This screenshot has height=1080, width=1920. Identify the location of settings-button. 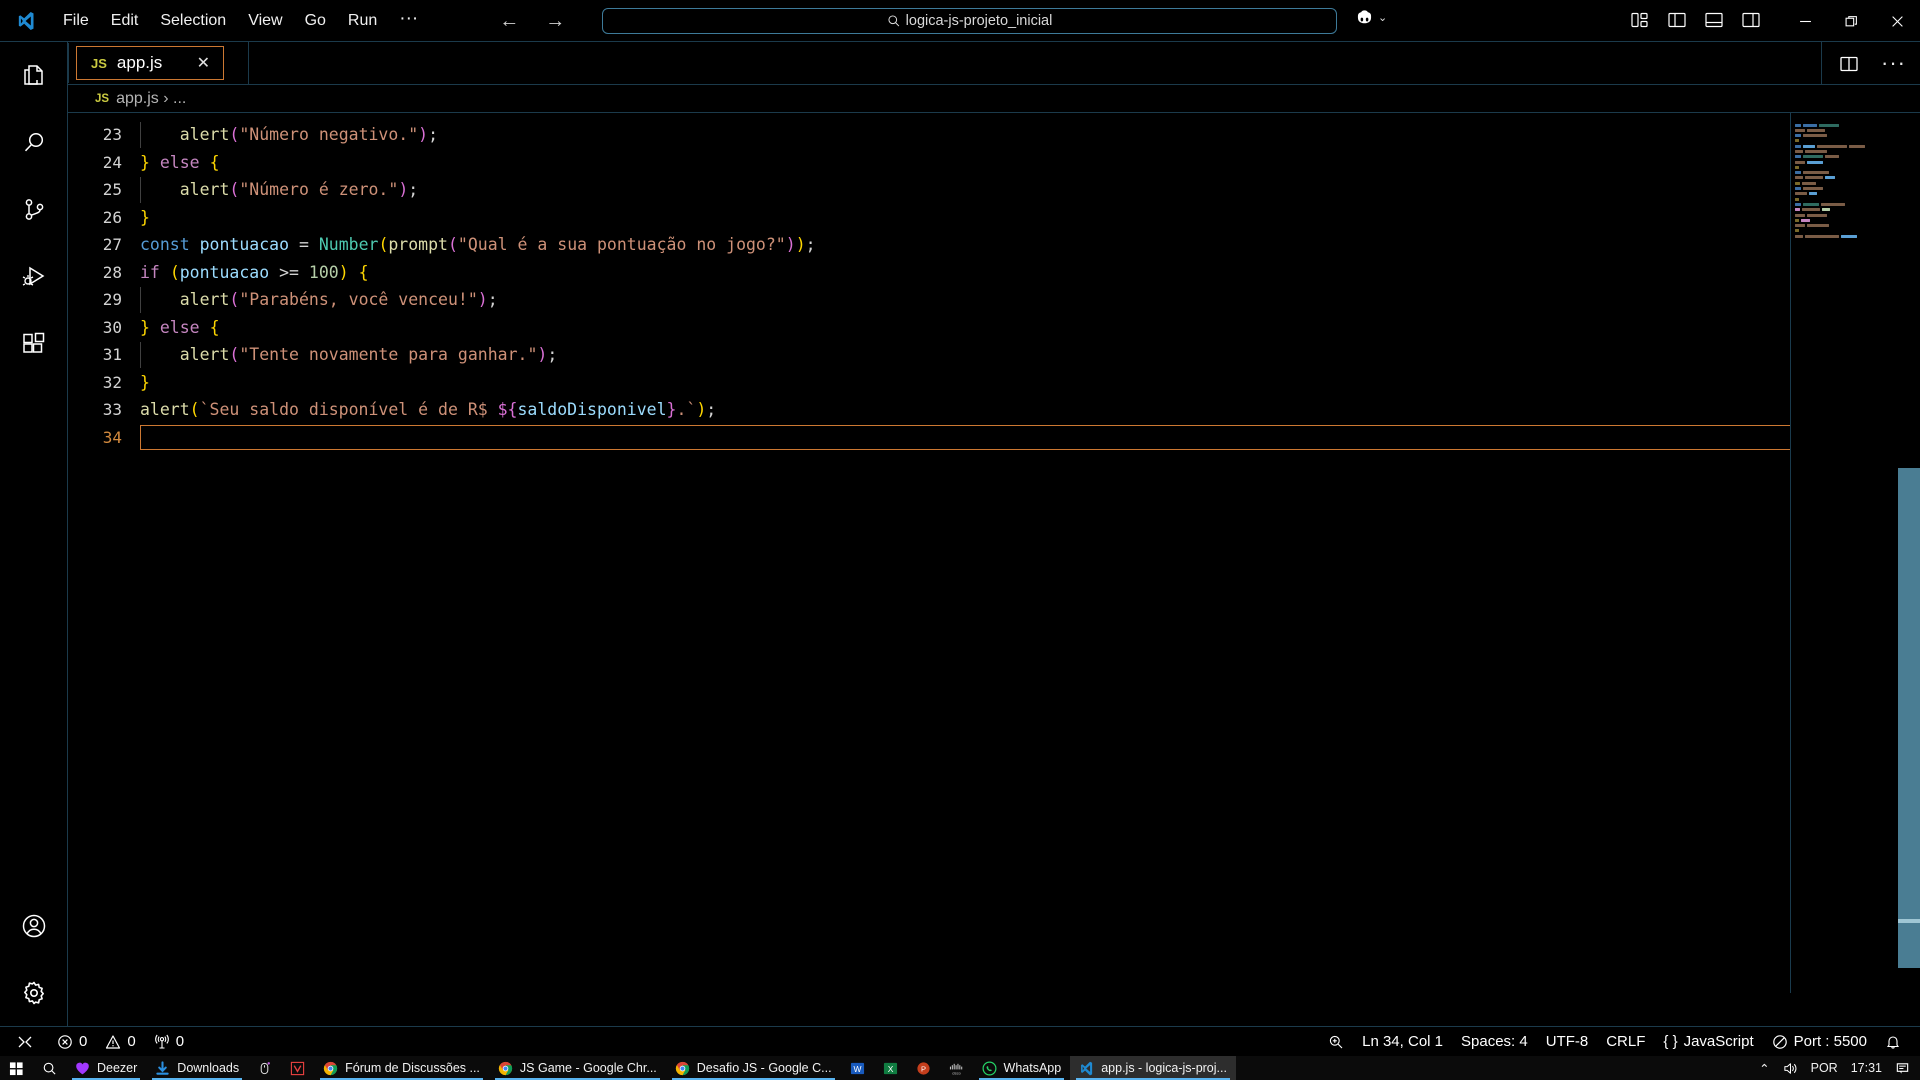
(34, 992).